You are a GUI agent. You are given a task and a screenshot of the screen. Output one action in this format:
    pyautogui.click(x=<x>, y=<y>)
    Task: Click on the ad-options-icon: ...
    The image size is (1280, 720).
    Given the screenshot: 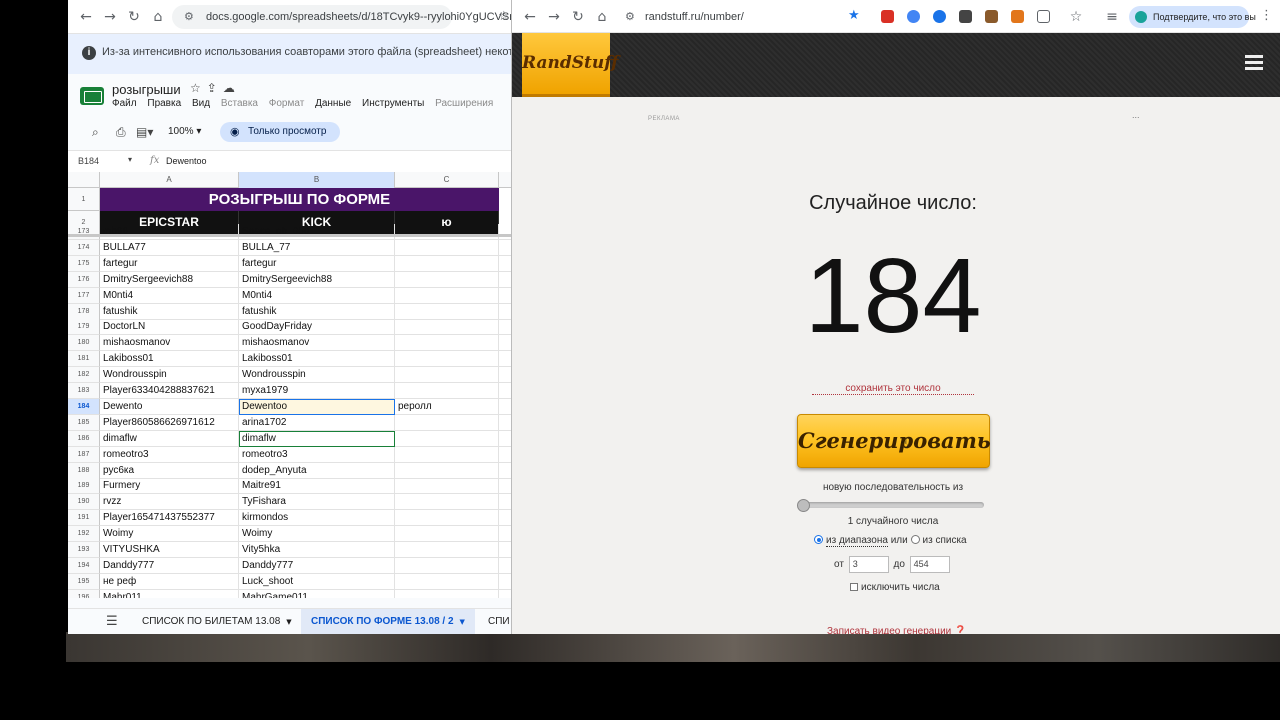 What is the action you would take?
    pyautogui.click(x=1136, y=115)
    